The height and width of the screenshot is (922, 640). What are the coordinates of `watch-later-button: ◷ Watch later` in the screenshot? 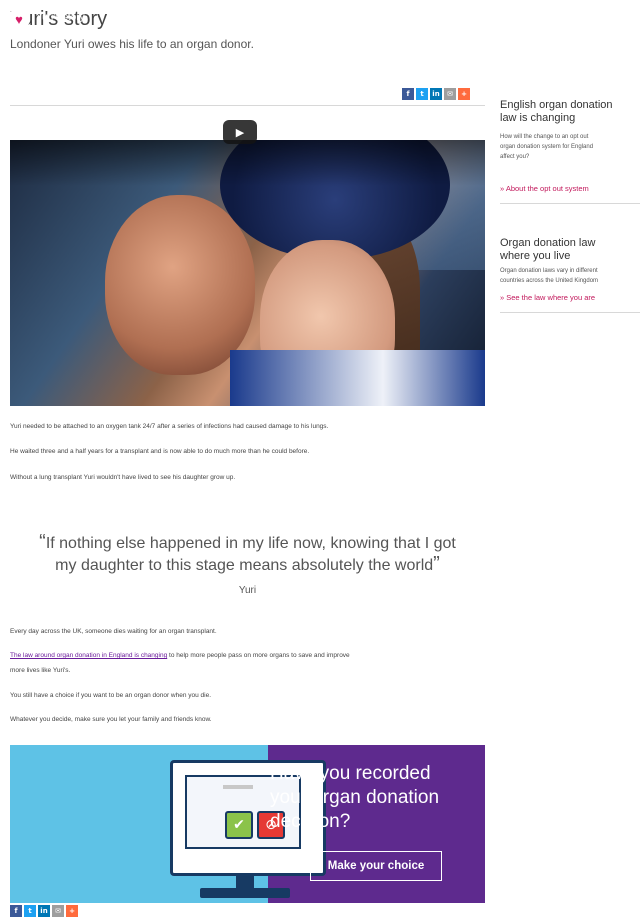 It's located at (408, 17).